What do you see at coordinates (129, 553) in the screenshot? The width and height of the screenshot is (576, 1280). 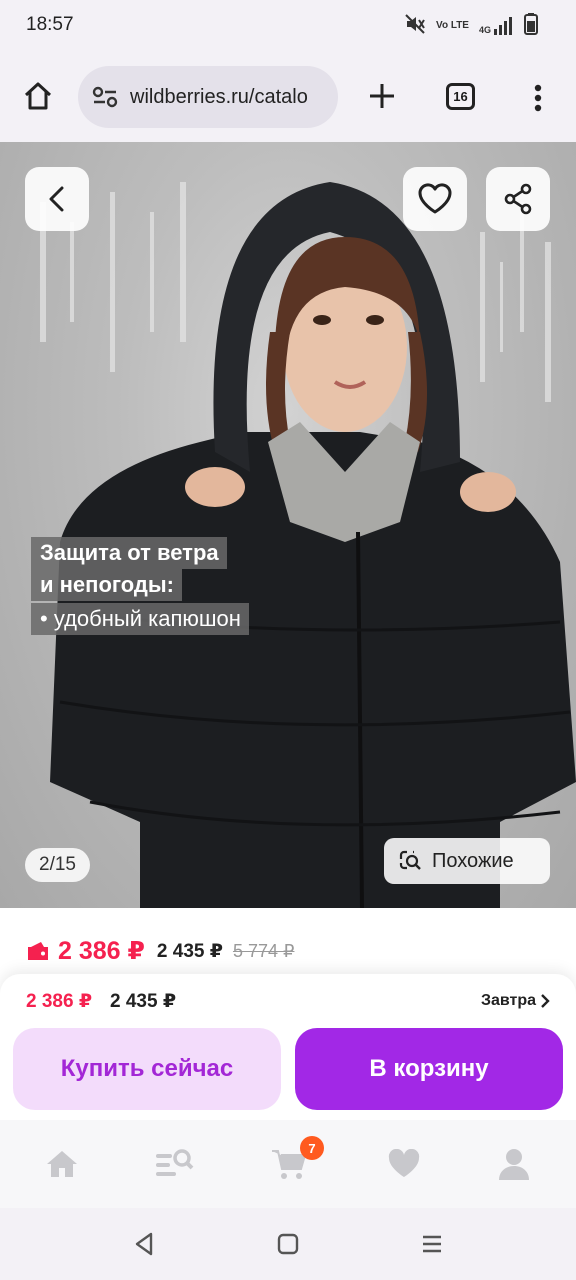 I see `promo-title-line1: Защита от ветра` at bounding box center [129, 553].